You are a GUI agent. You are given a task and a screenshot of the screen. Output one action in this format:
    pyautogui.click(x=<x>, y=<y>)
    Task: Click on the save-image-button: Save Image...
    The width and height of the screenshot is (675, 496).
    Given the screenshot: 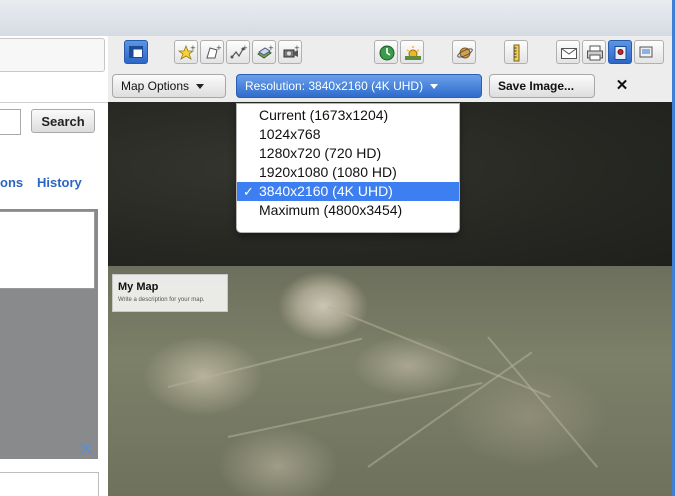 What is the action you would take?
    pyautogui.click(x=542, y=86)
    